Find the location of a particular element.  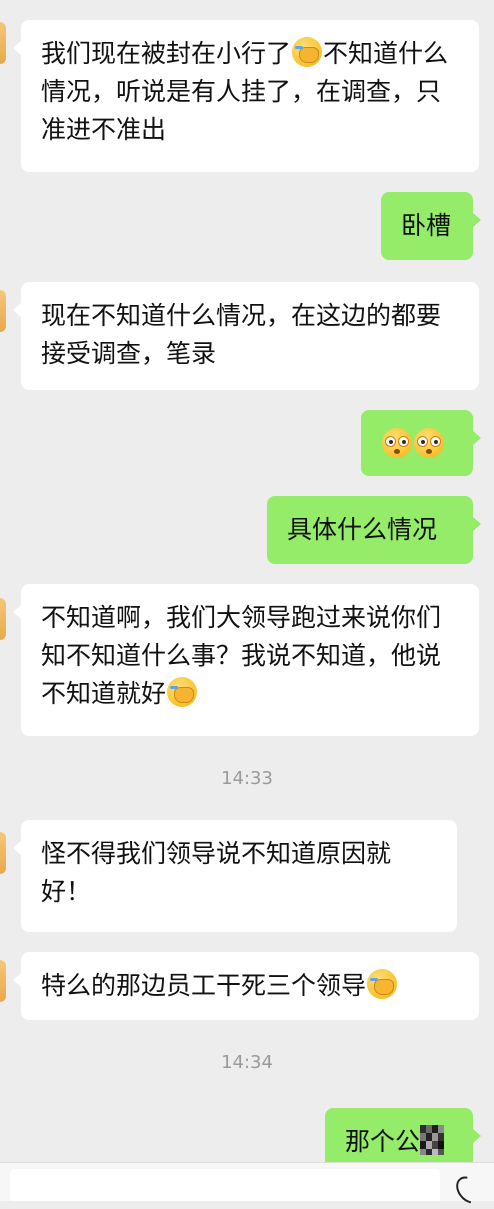

timestamp: 14:34 is located at coordinates (247, 1062).